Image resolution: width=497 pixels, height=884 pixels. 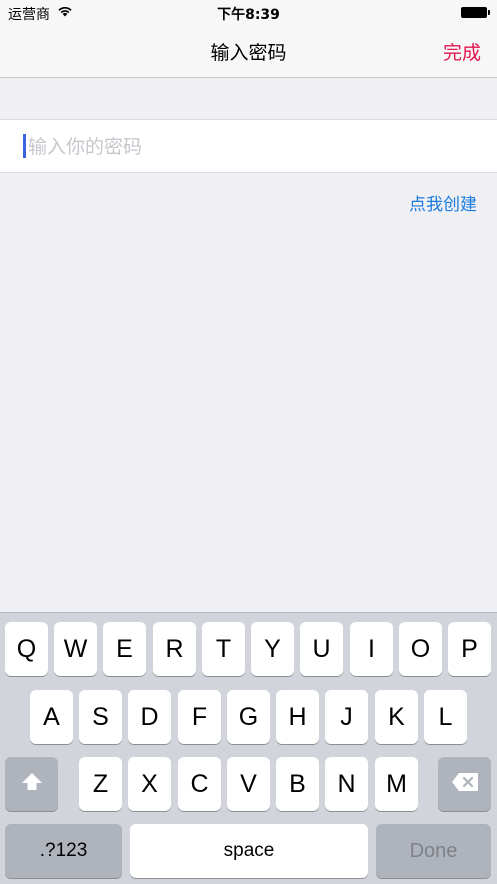 What do you see at coordinates (249, 851) in the screenshot?
I see `space-key: space` at bounding box center [249, 851].